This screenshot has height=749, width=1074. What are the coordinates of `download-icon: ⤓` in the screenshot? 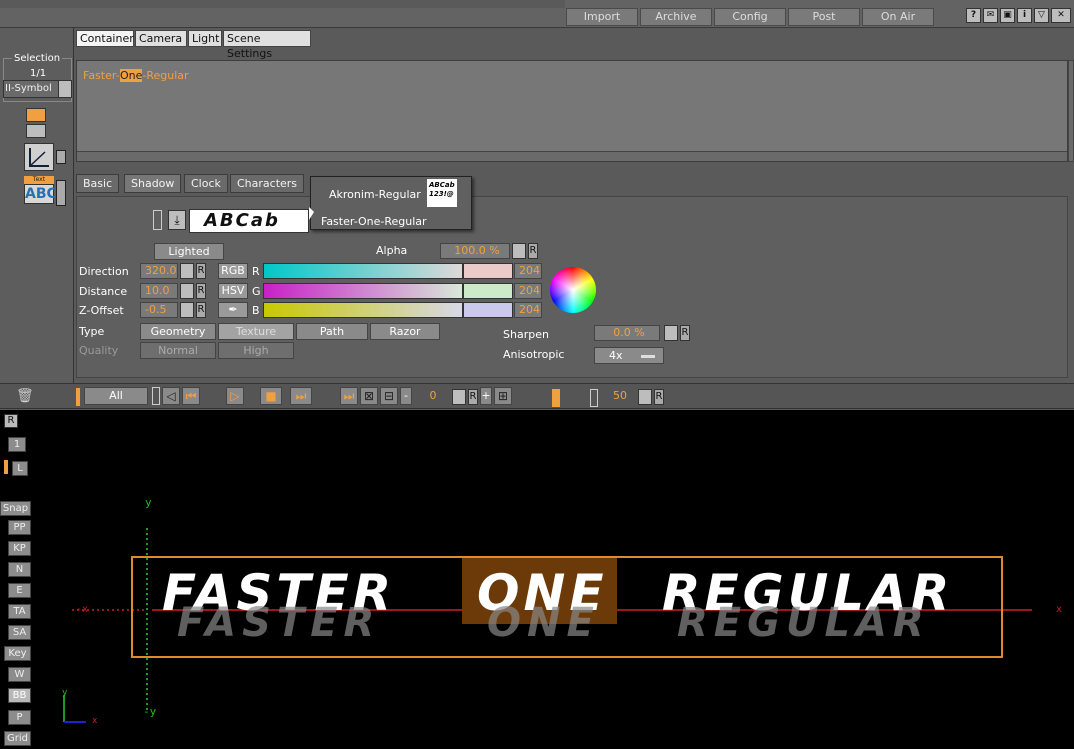 It's located at (177, 220).